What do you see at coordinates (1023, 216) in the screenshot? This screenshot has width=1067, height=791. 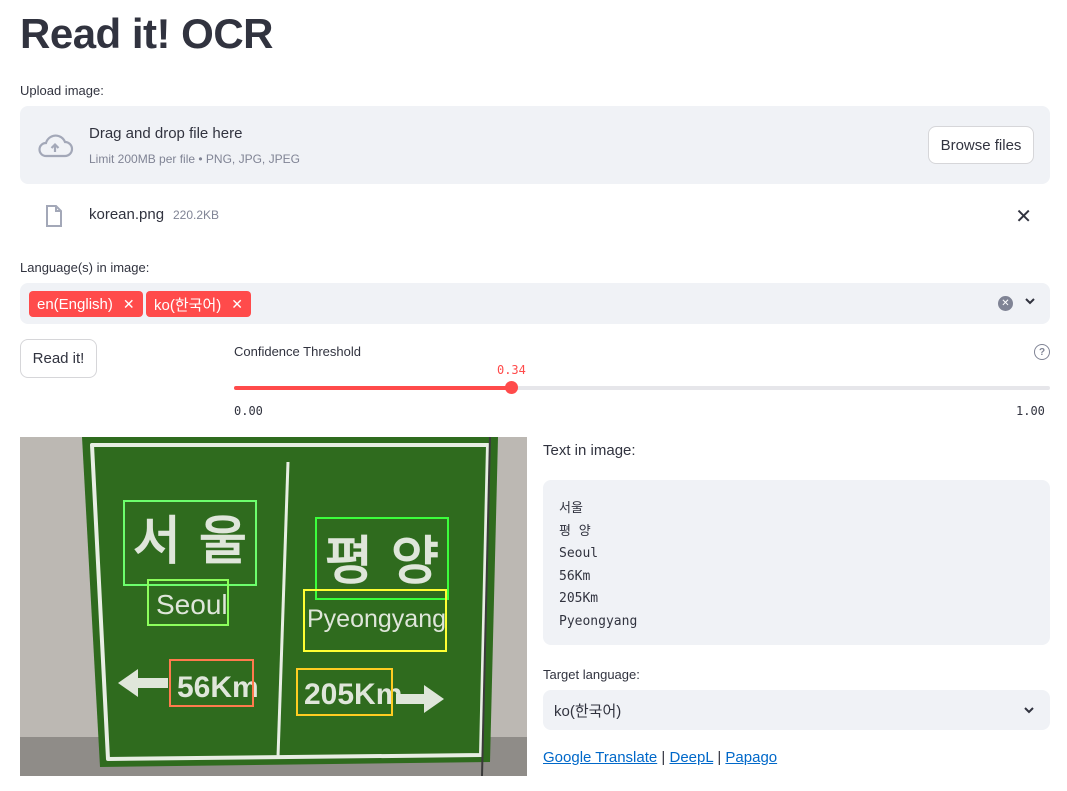 I see `remove-file-icon: ✕` at bounding box center [1023, 216].